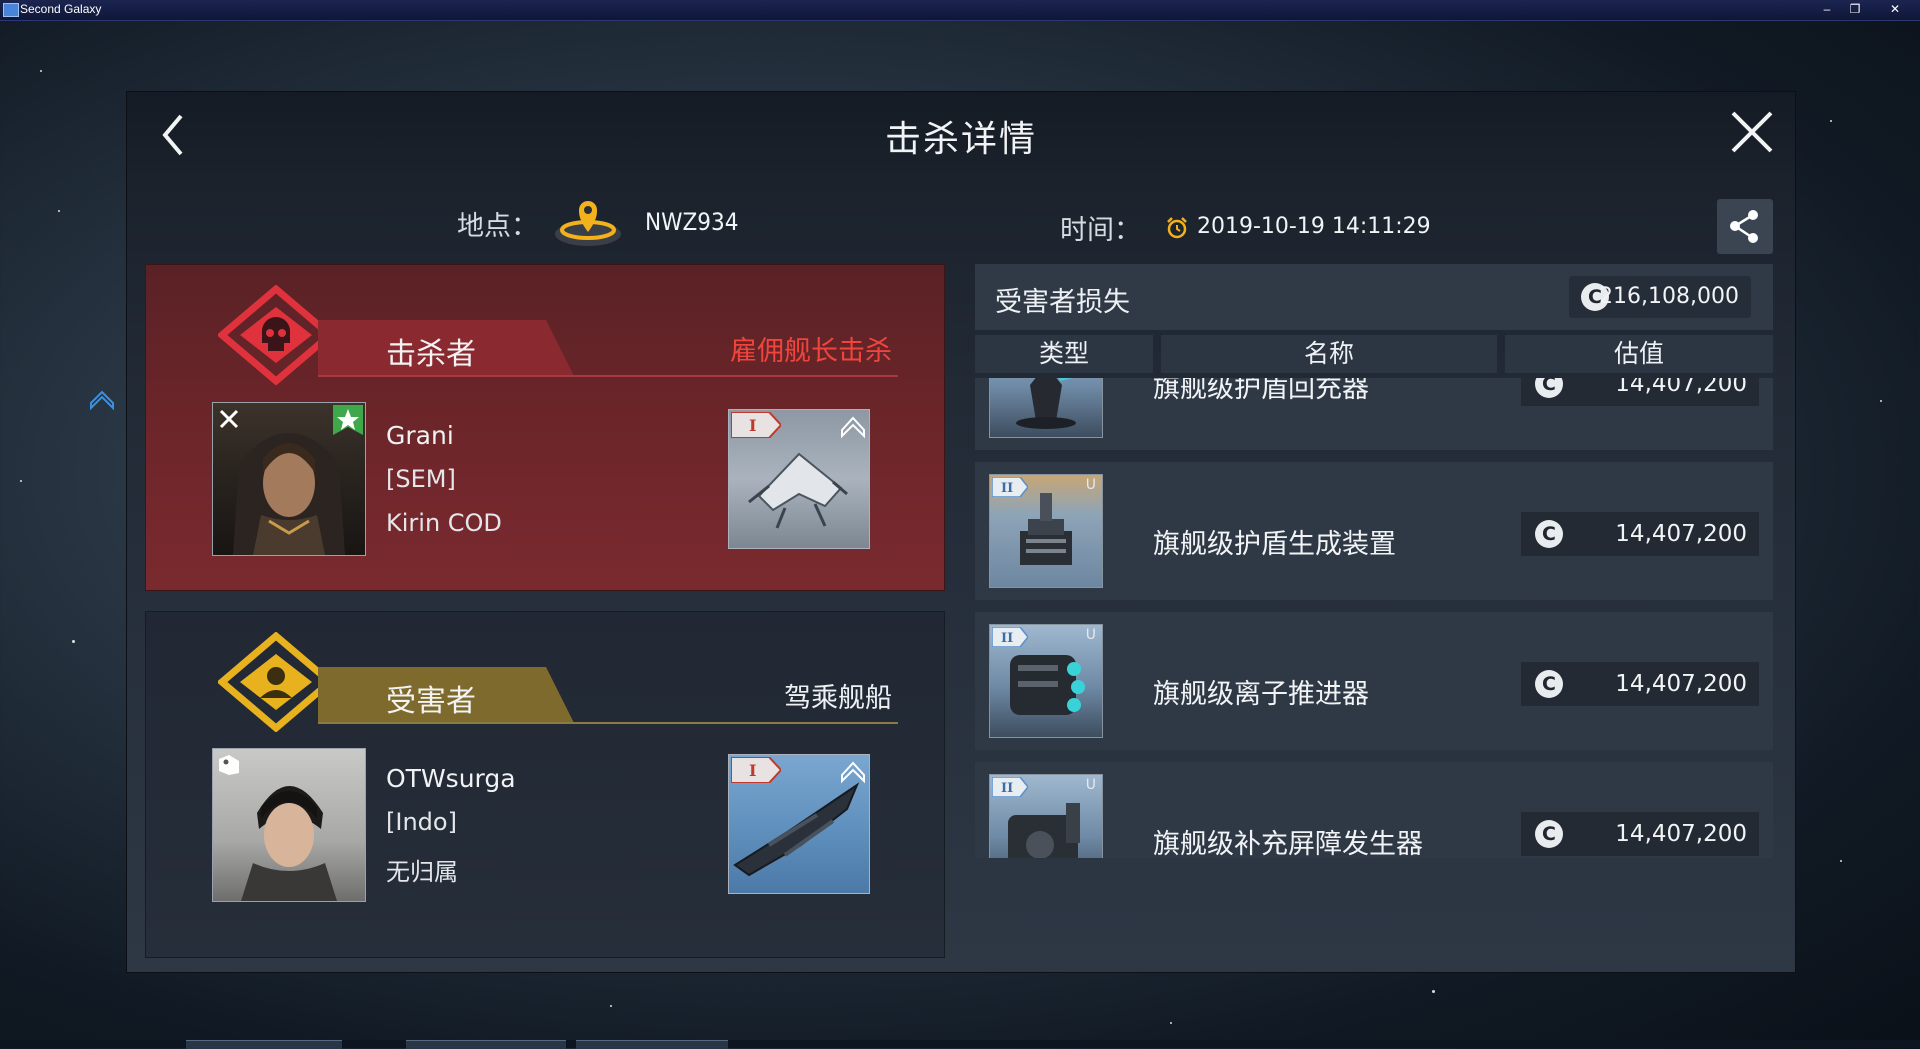 This screenshot has width=1920, height=1049. I want to click on loss-header: 受害者损失 C 216,108,000, so click(1374, 297).